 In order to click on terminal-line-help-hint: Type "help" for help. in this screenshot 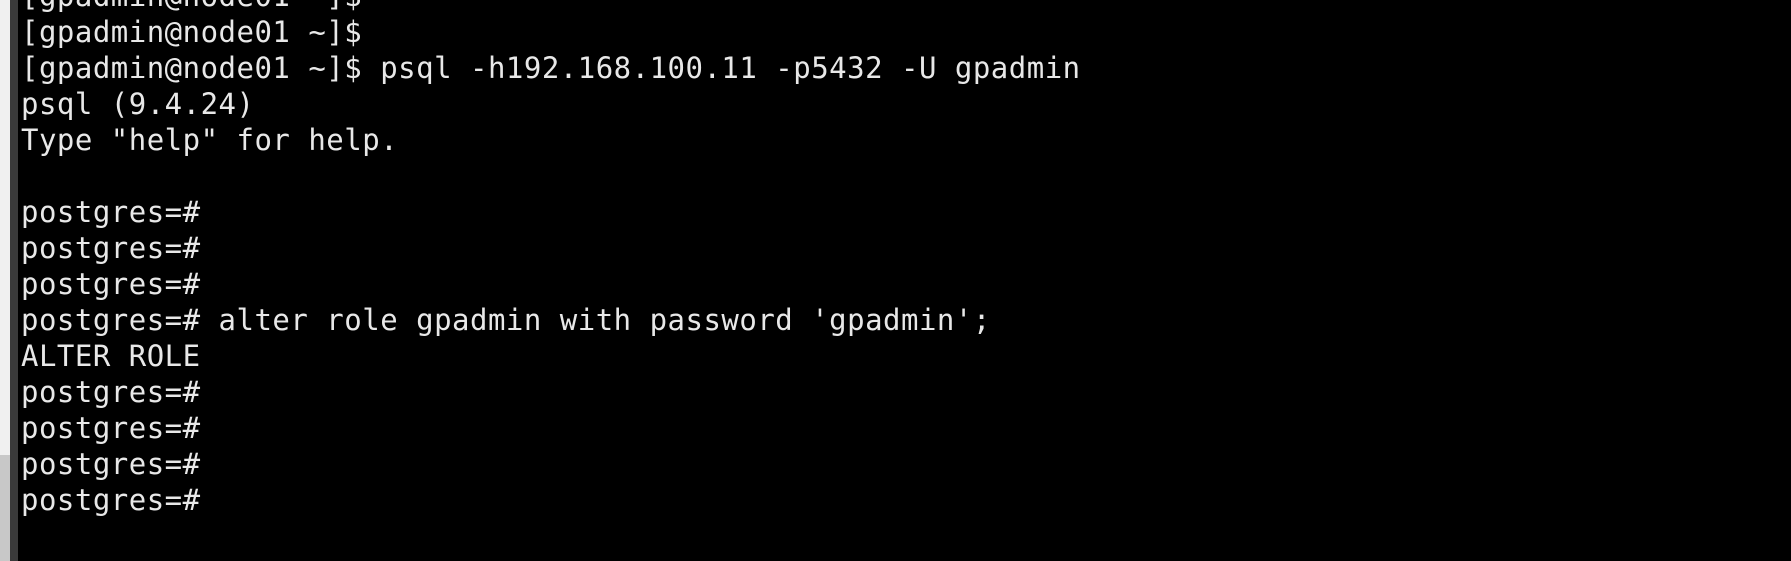, I will do `click(210, 140)`.